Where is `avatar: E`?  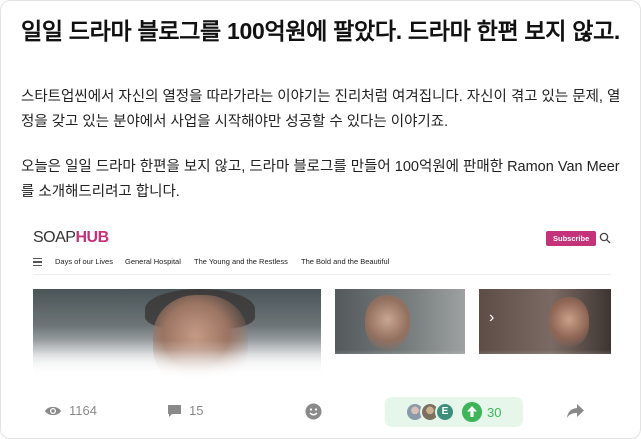 avatar: E is located at coordinates (445, 412).